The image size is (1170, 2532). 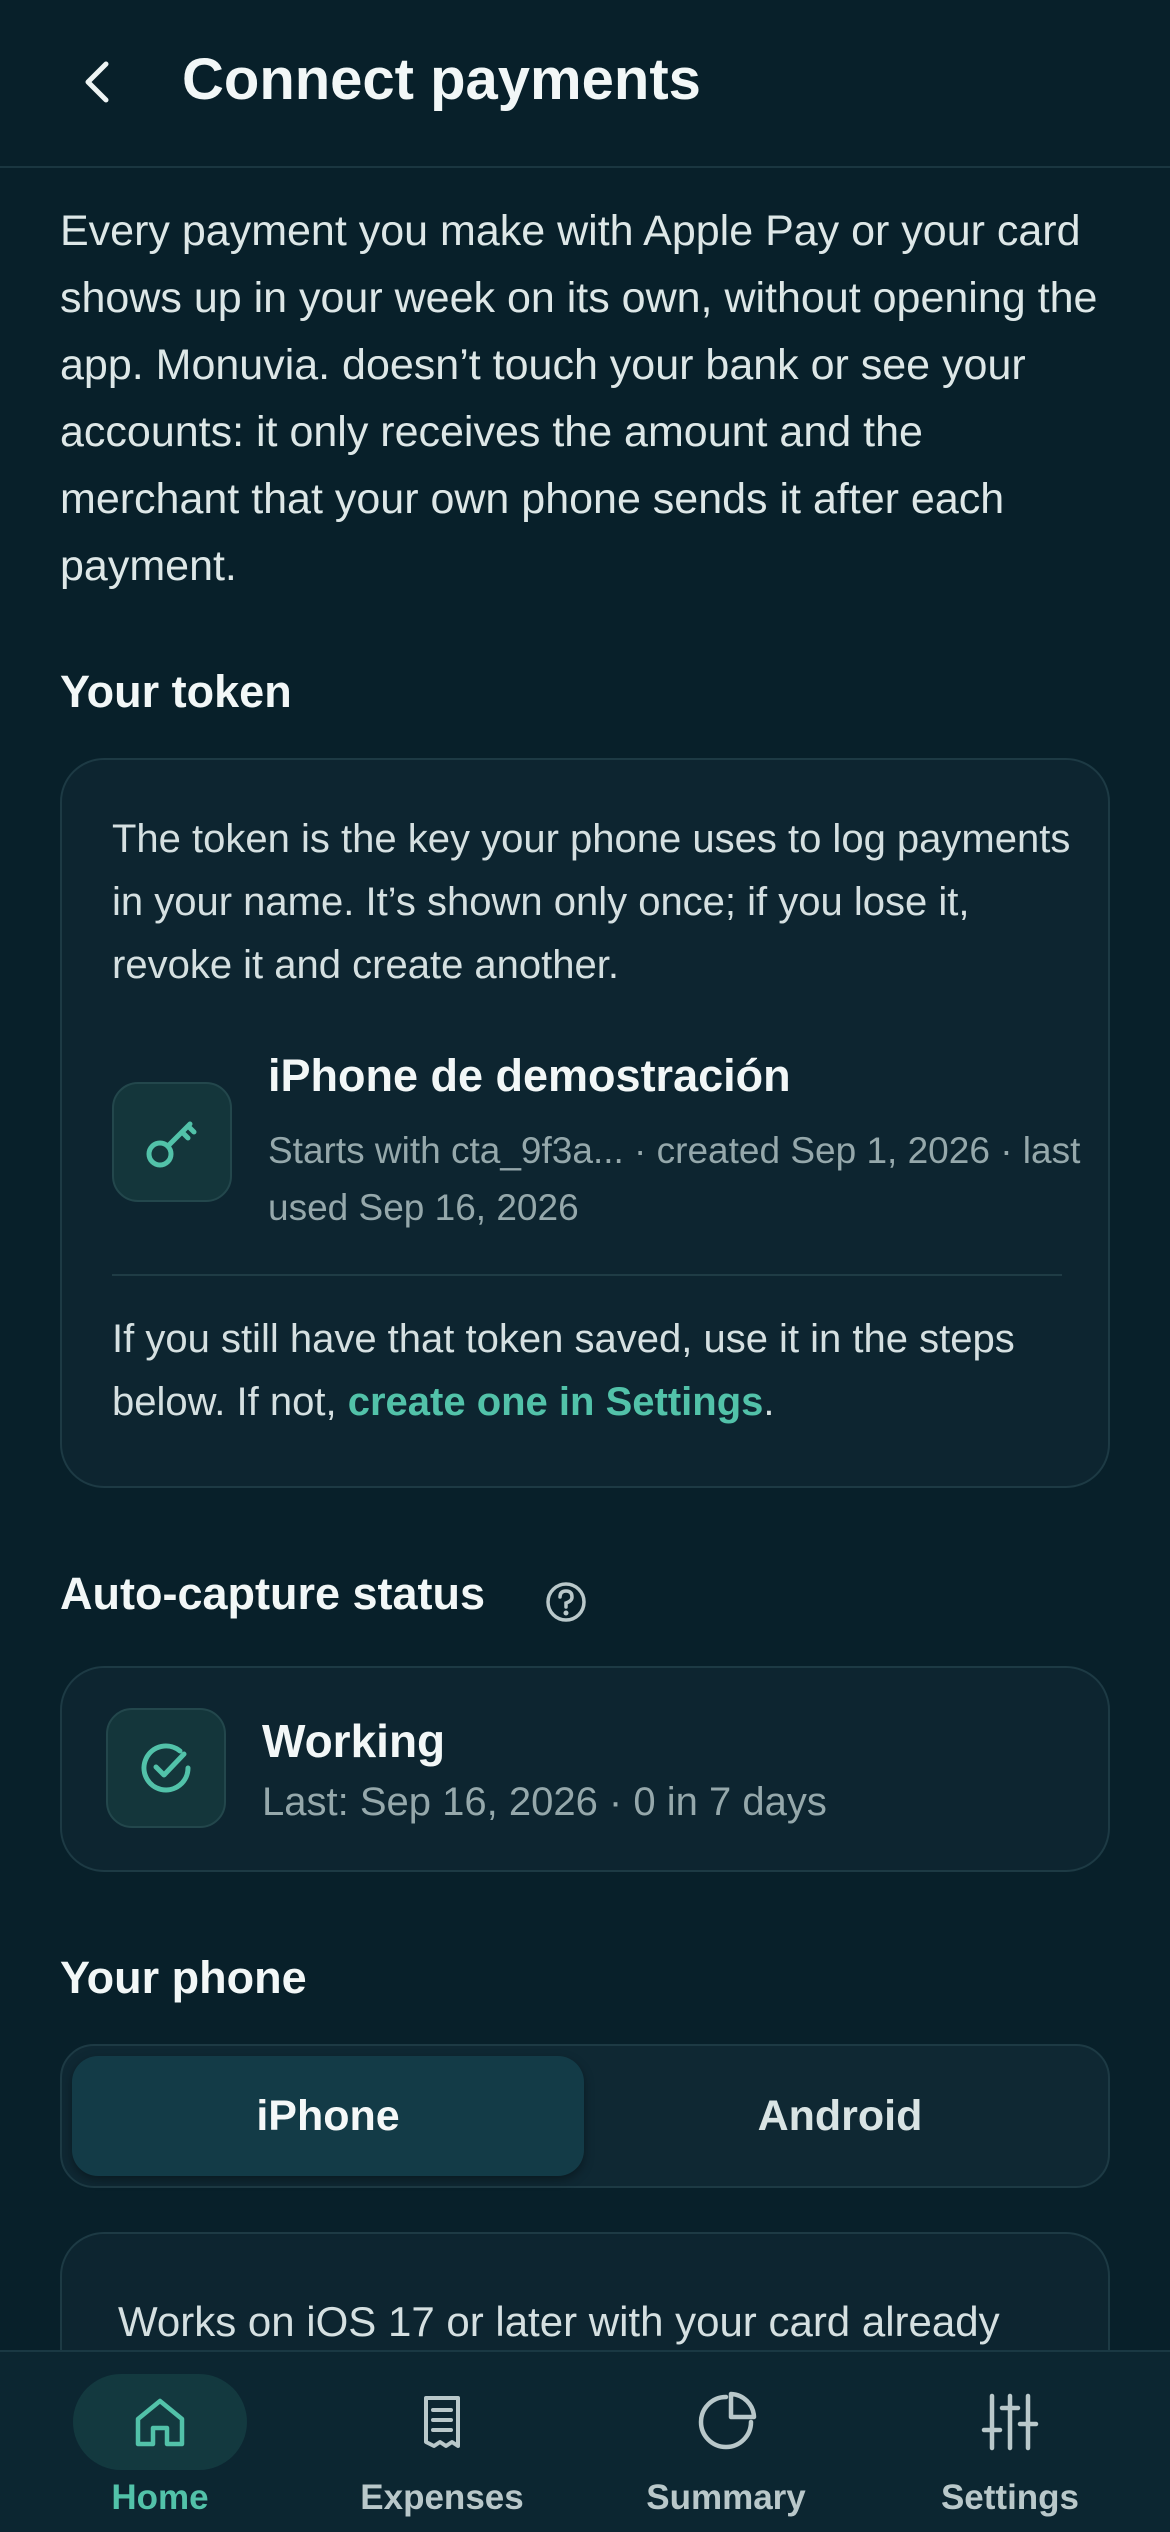 I want to click on tab-summary-label: Summary, so click(x=726, y=2497).